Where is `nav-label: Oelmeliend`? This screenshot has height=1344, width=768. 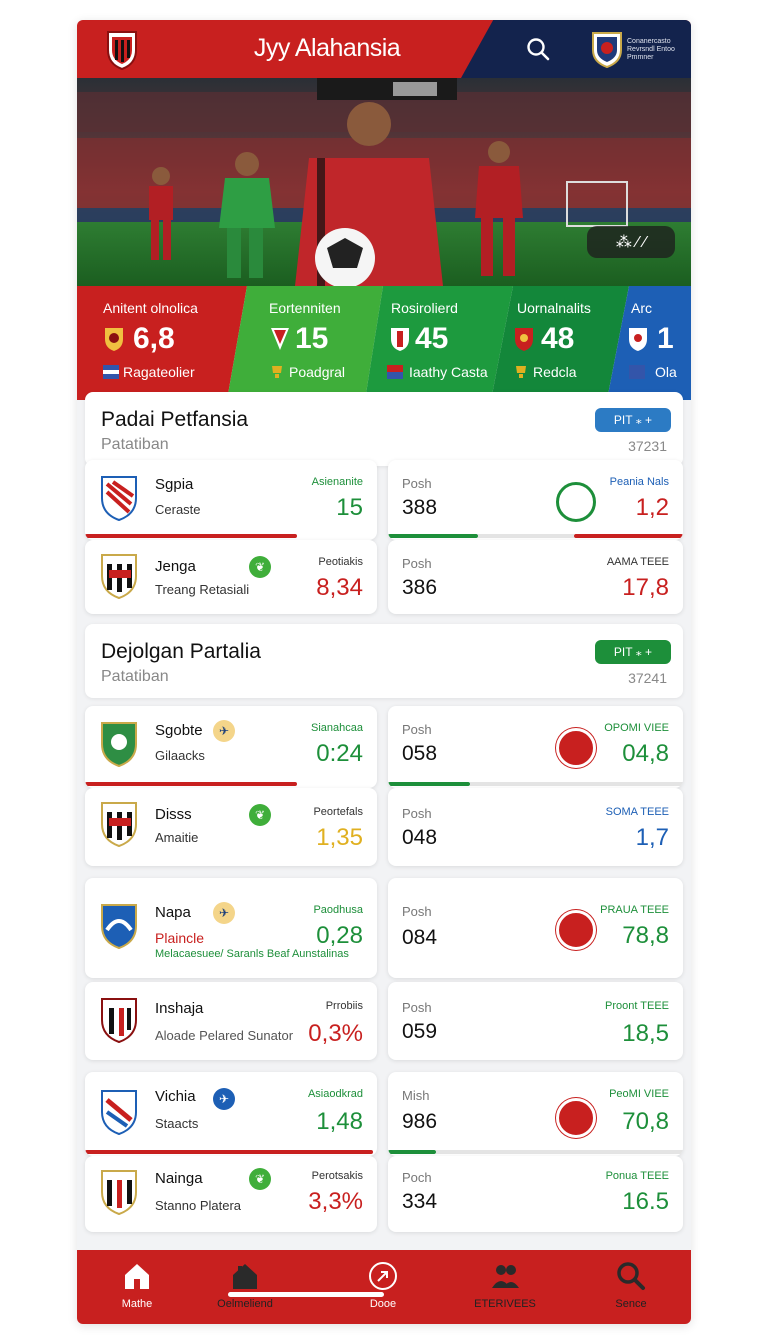
nav-label: Oelmeliend is located at coordinates (245, 1304).